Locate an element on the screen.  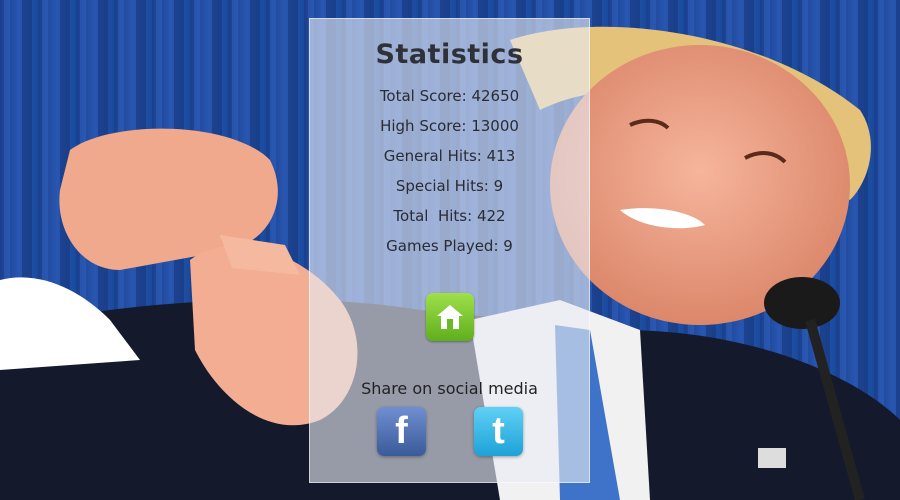
statistics-title: Statistics is located at coordinates (449, 54).